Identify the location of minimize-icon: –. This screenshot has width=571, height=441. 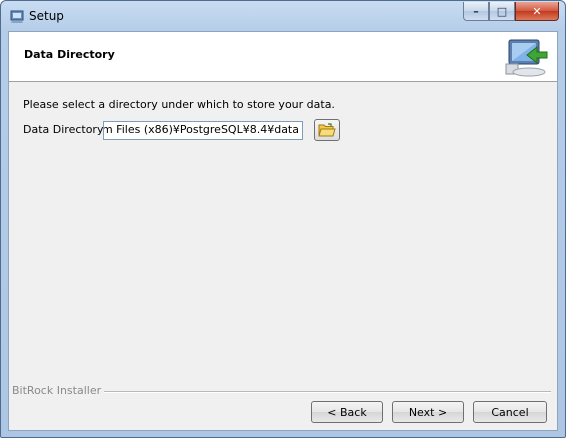
(476, 11).